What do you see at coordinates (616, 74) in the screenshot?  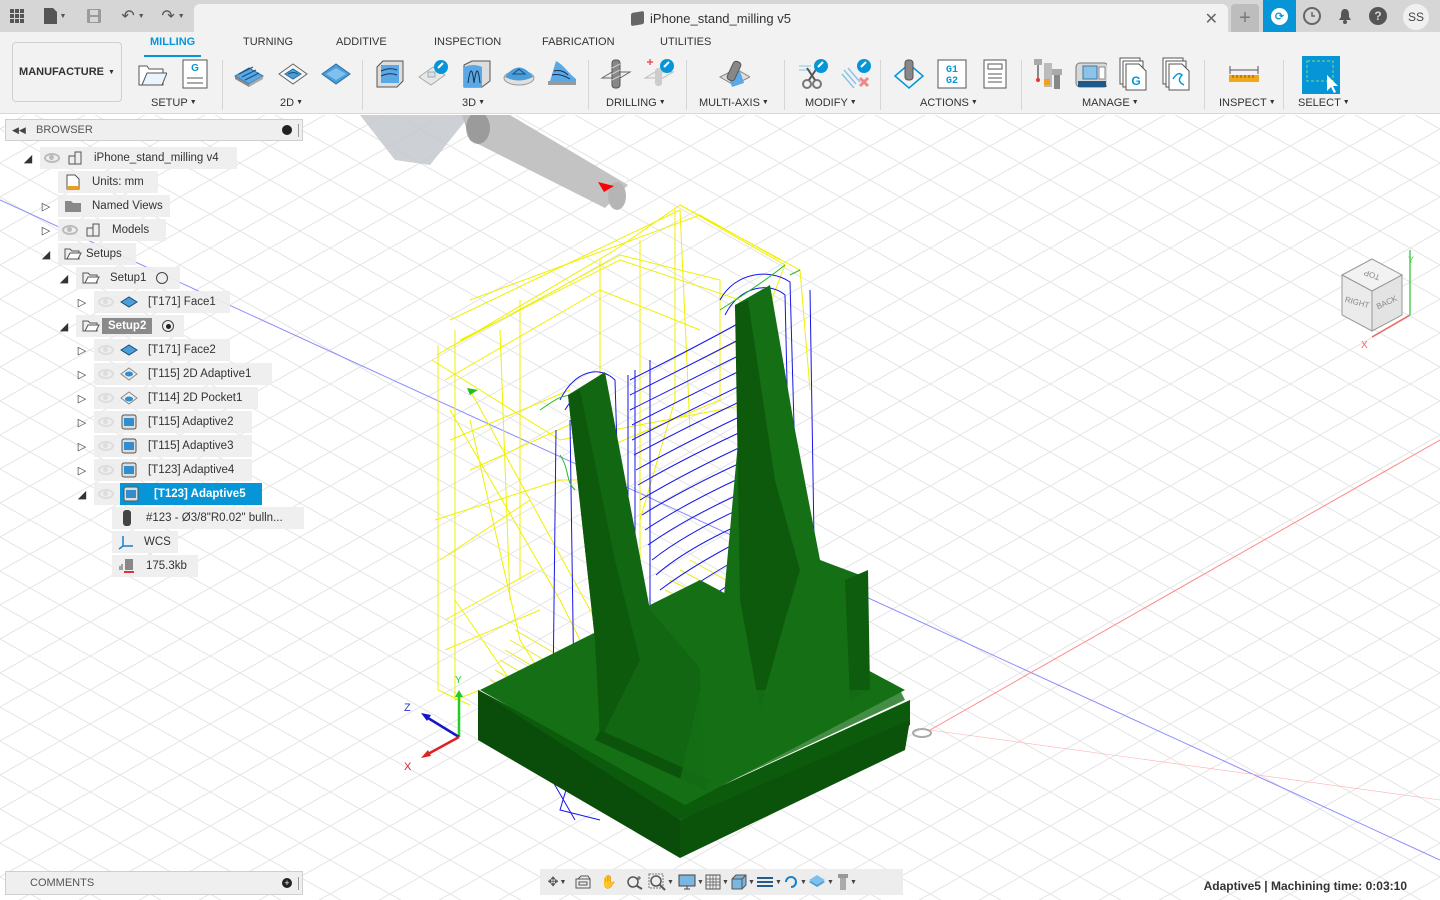 I see `drill-button` at bounding box center [616, 74].